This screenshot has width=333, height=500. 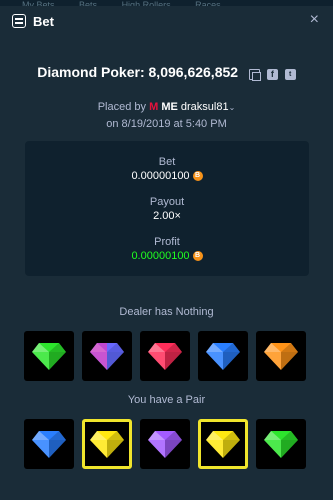 What do you see at coordinates (232, 107) in the screenshot?
I see `chevron-down-icon: ⌄` at bounding box center [232, 107].